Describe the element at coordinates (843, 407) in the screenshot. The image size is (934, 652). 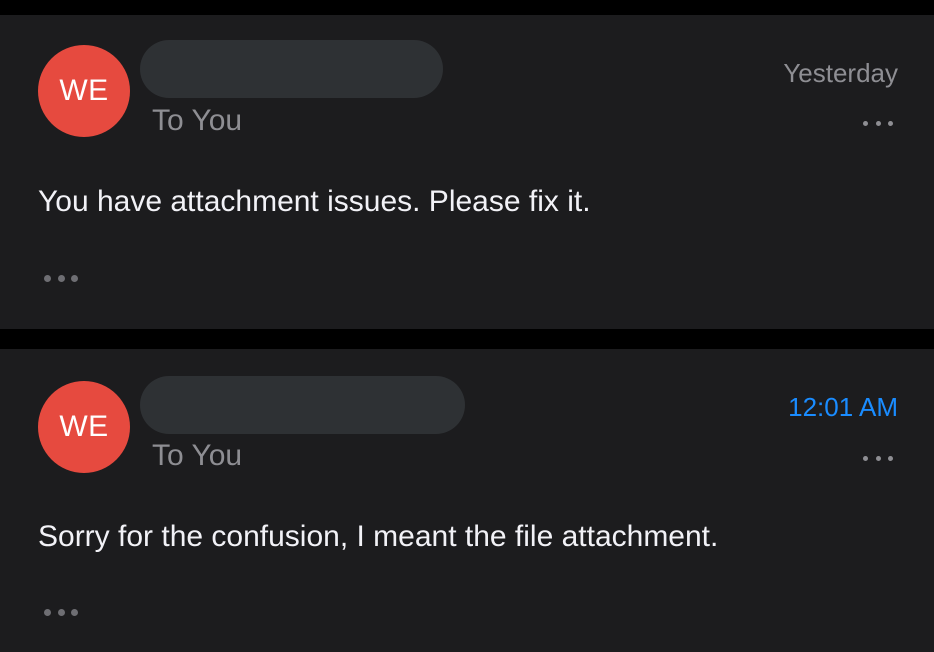
I see `message-timestamp: 12:01 AM` at that location.